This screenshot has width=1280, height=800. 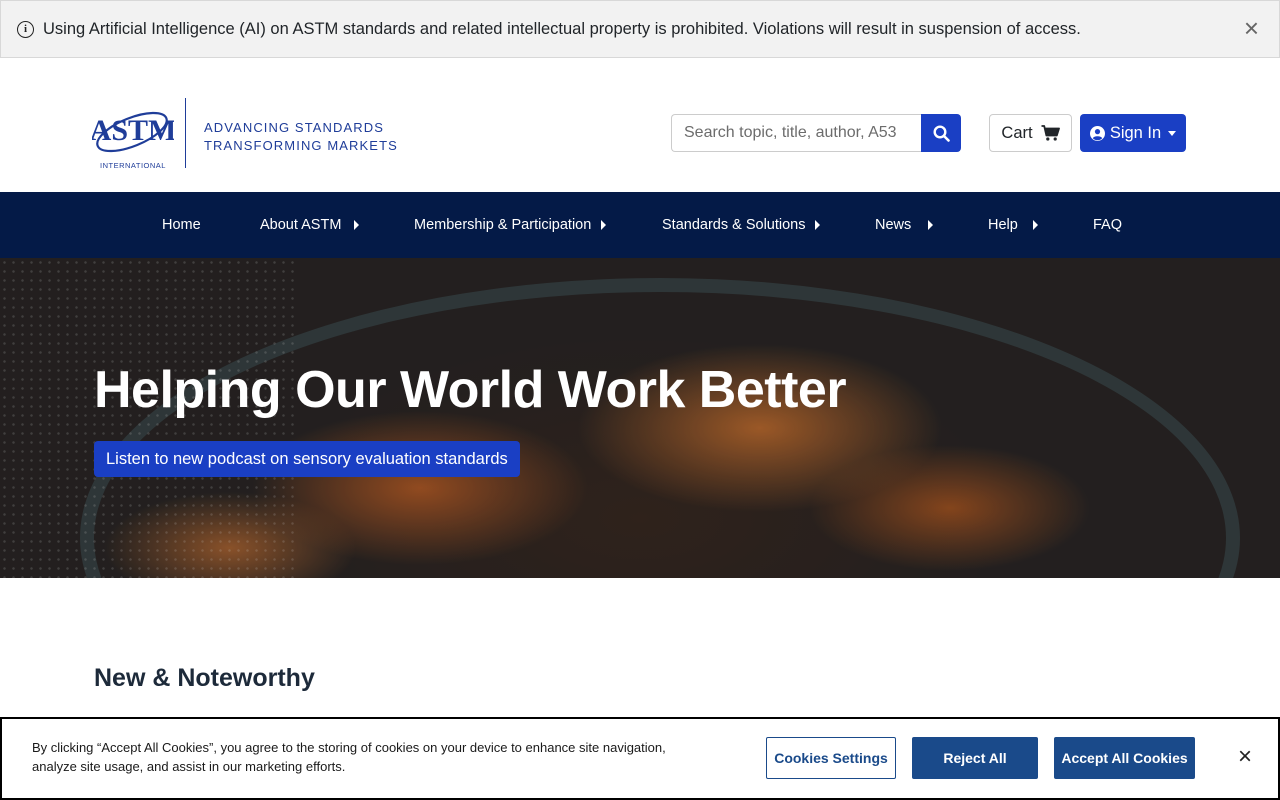 I want to click on nav-label-help: Help, so click(x=1003, y=225).